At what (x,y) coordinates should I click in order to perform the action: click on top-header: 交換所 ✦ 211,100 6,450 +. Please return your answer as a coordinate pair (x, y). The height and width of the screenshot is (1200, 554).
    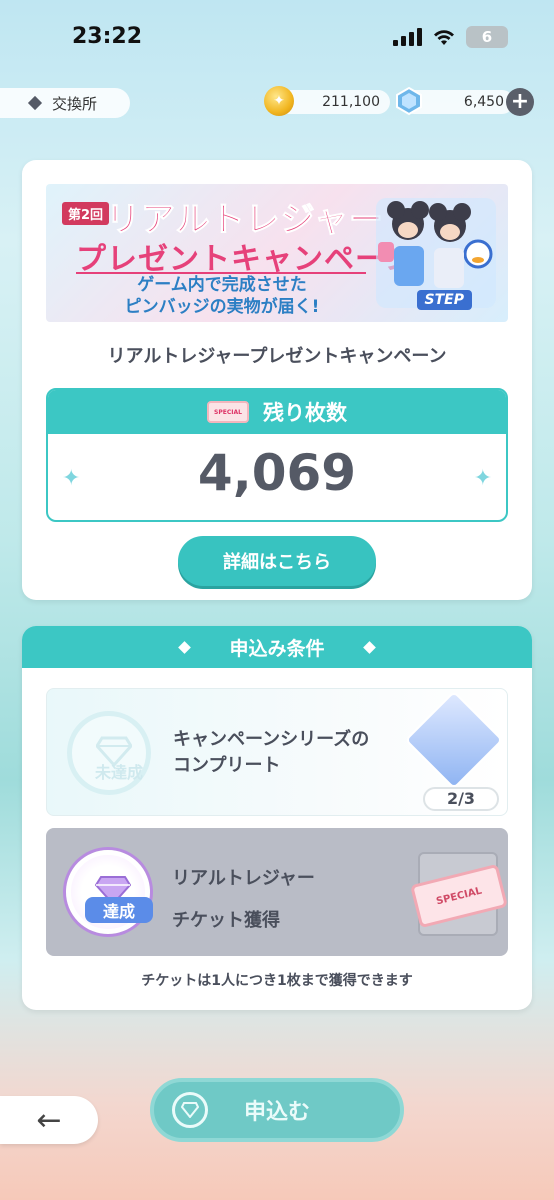
    Looking at the image, I should click on (277, 102).